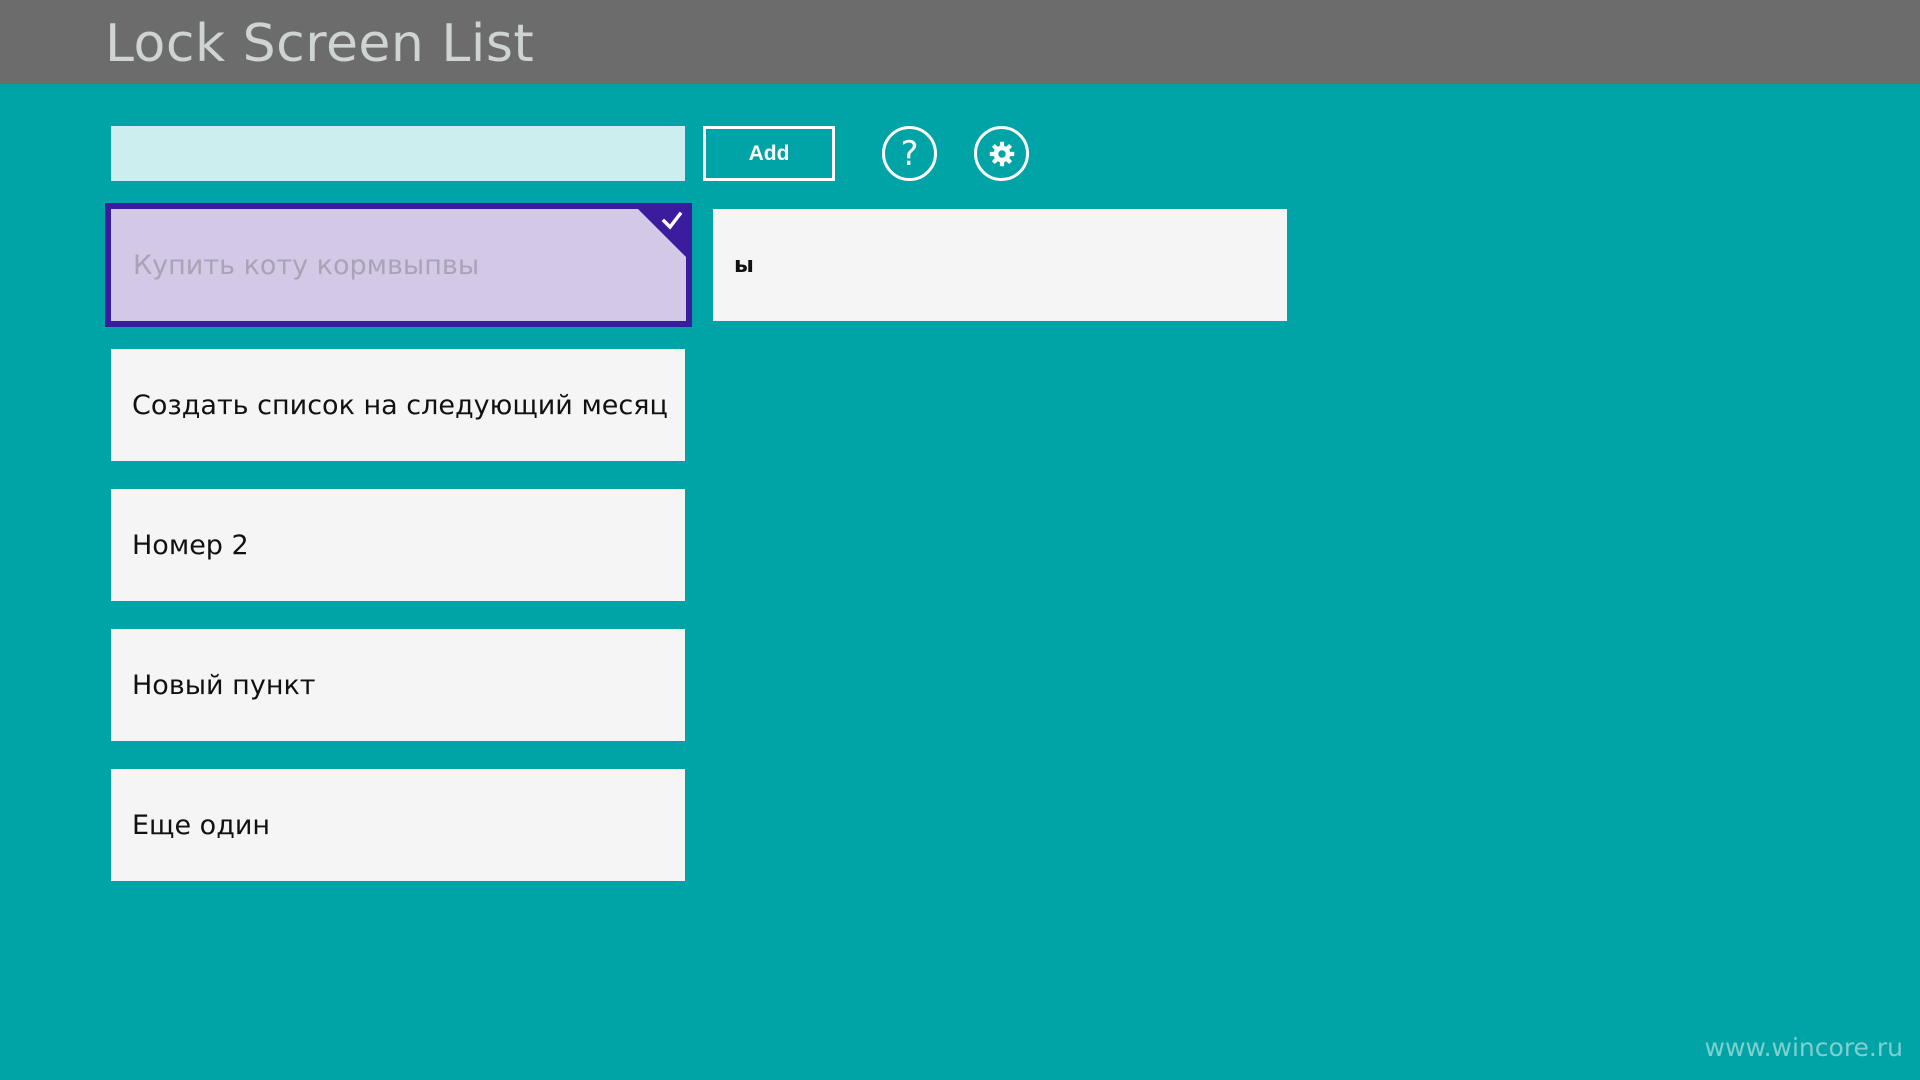 The height and width of the screenshot is (1080, 1920). What do you see at coordinates (1000, 265) in the screenshot?
I see `item-detail-panel: ы` at bounding box center [1000, 265].